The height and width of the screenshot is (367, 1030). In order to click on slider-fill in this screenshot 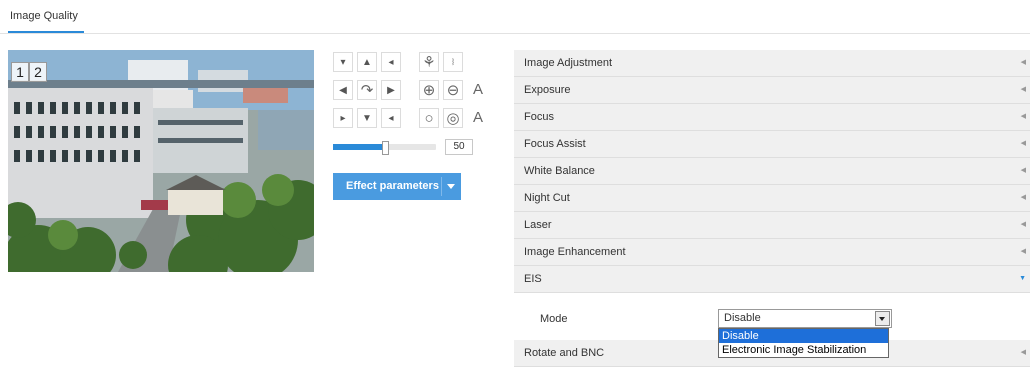, I will do `click(359, 147)`.